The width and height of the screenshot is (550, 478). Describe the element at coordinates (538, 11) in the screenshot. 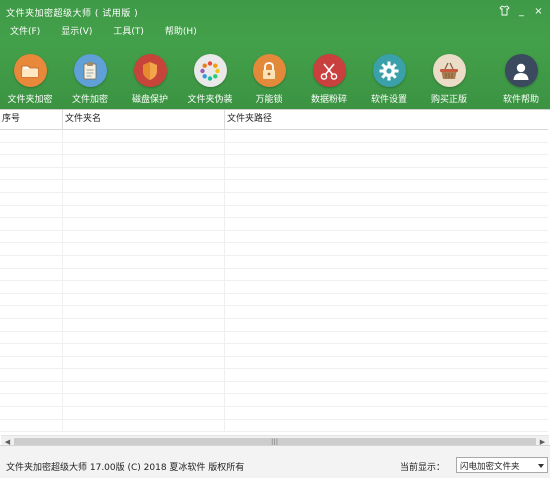

I see `close-button: ×` at that location.